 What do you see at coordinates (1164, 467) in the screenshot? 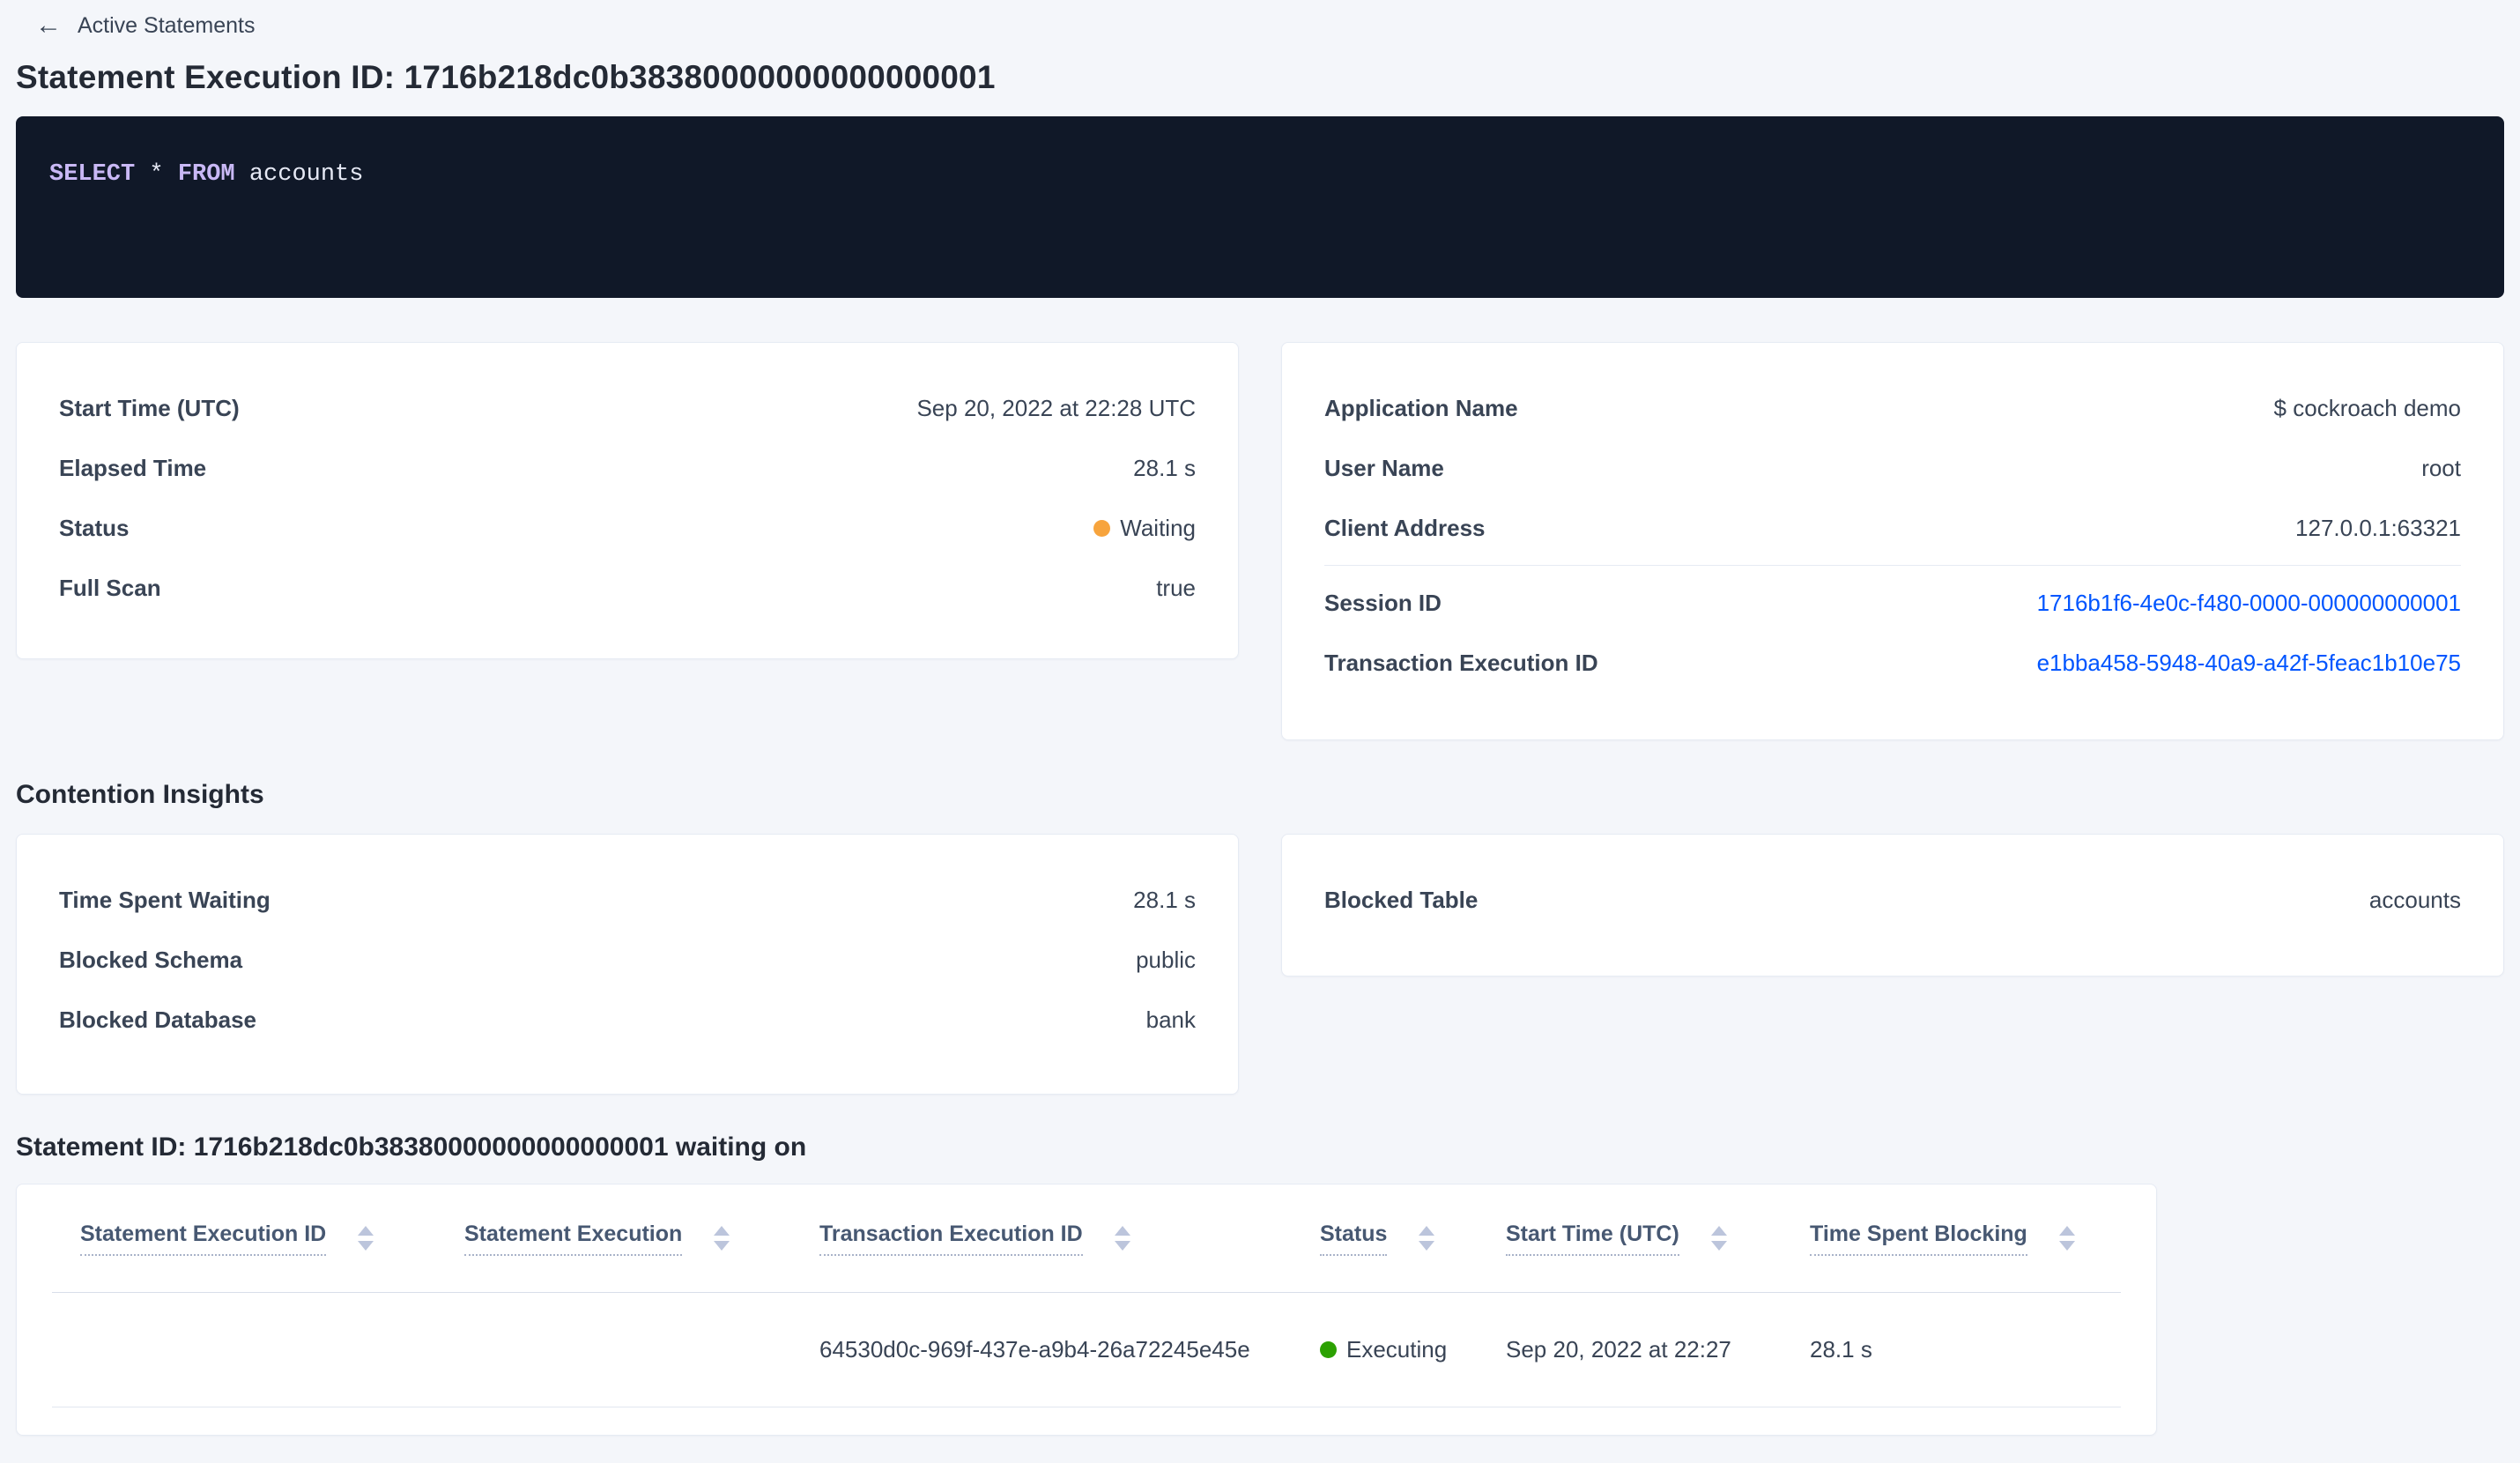
I see `elapsed-time-value: 28.1 s` at bounding box center [1164, 467].